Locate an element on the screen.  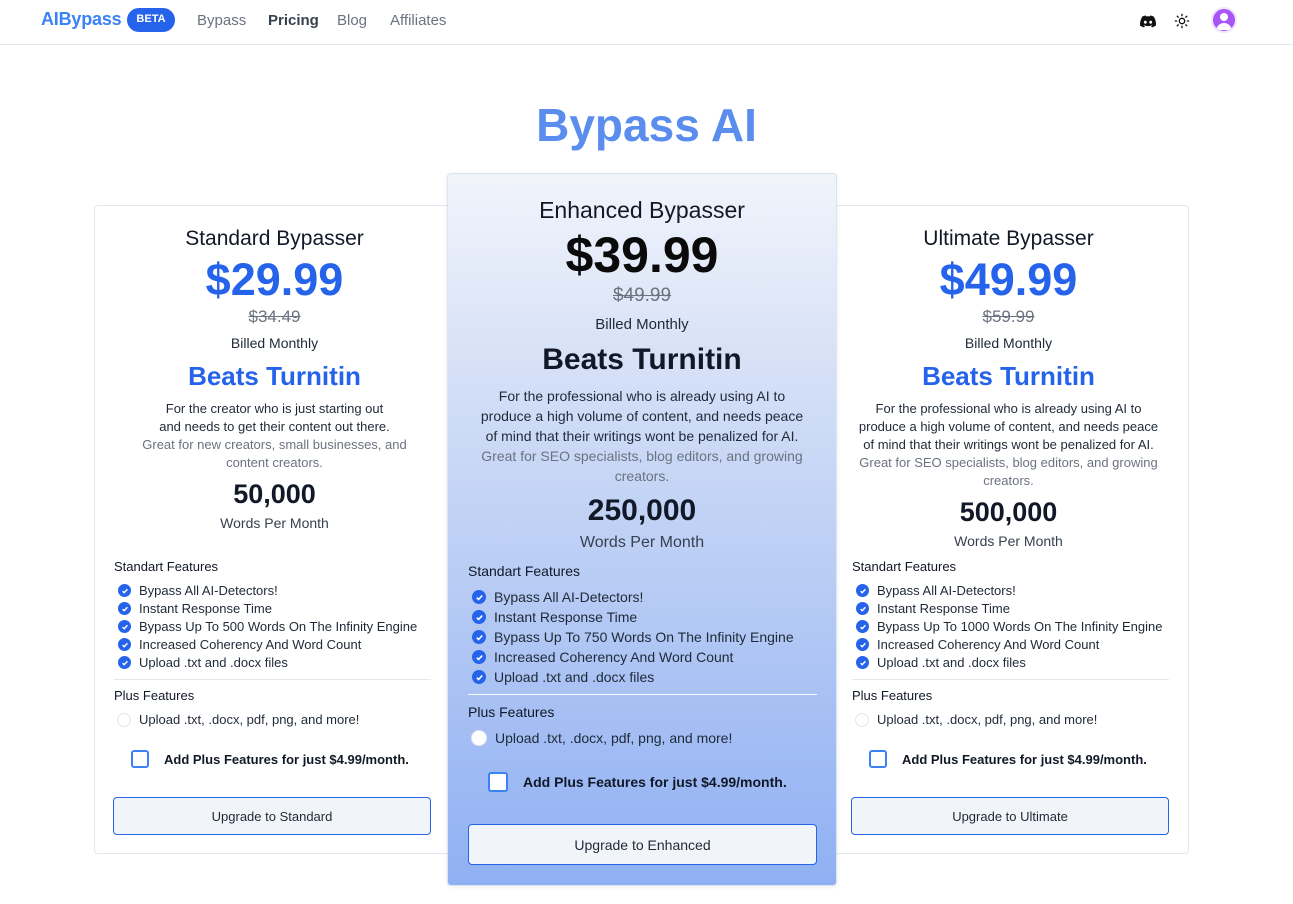
nav-link-blog: Blog is located at coordinates (352, 20).